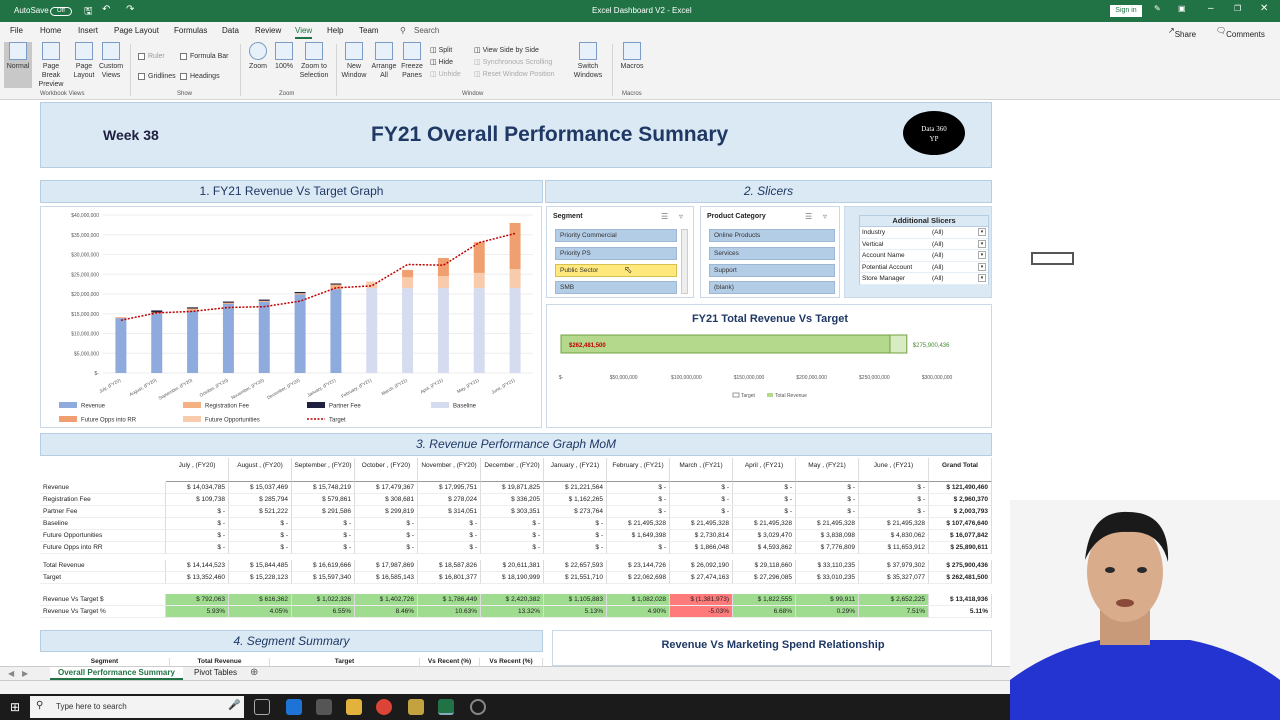 This screenshot has height=720, width=1280. What do you see at coordinates (16, 30) in the screenshot?
I see `tab-file: File` at bounding box center [16, 30].